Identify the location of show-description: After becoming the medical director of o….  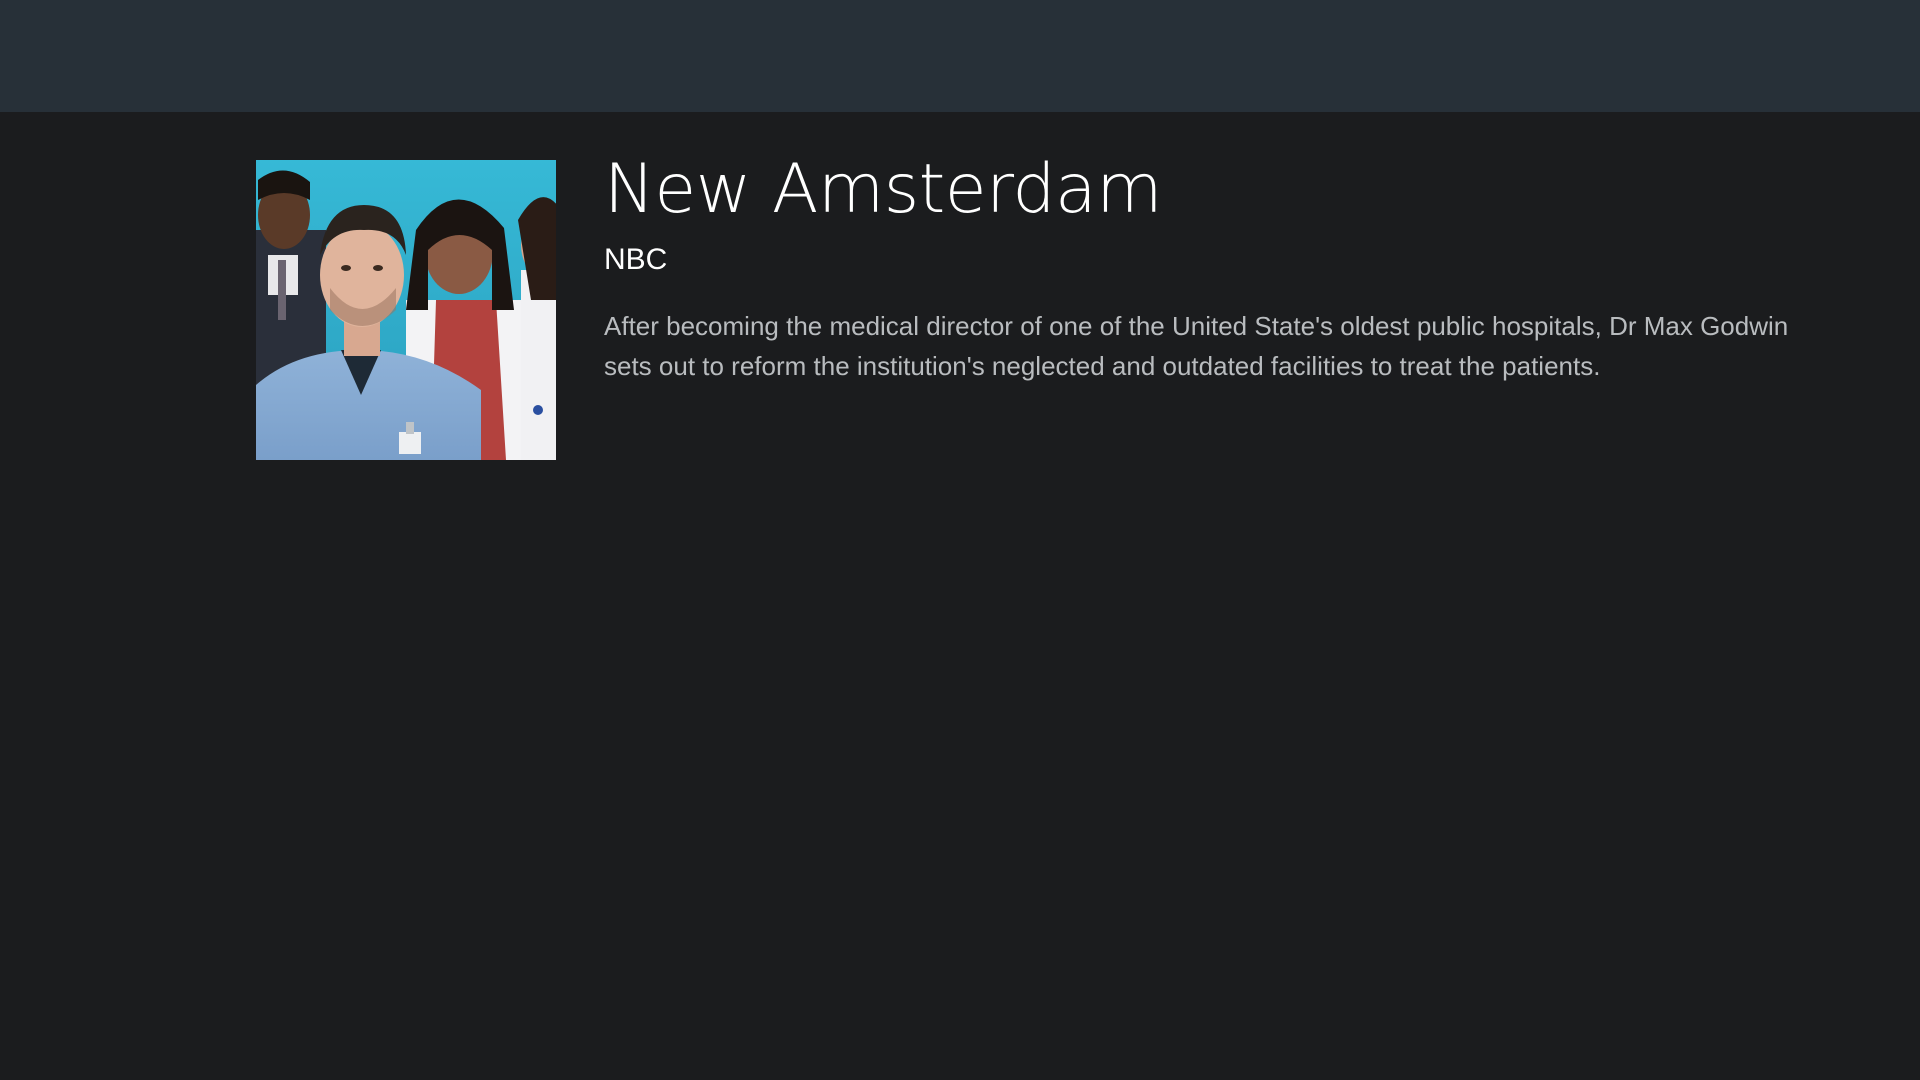
(1196, 346).